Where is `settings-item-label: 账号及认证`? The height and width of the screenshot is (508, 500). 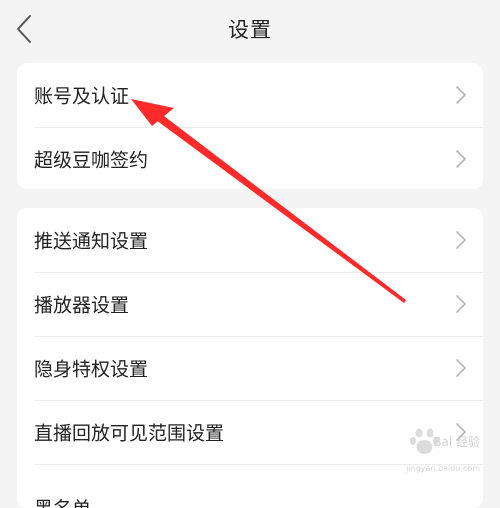 settings-item-label: 账号及认证 is located at coordinates (82, 96).